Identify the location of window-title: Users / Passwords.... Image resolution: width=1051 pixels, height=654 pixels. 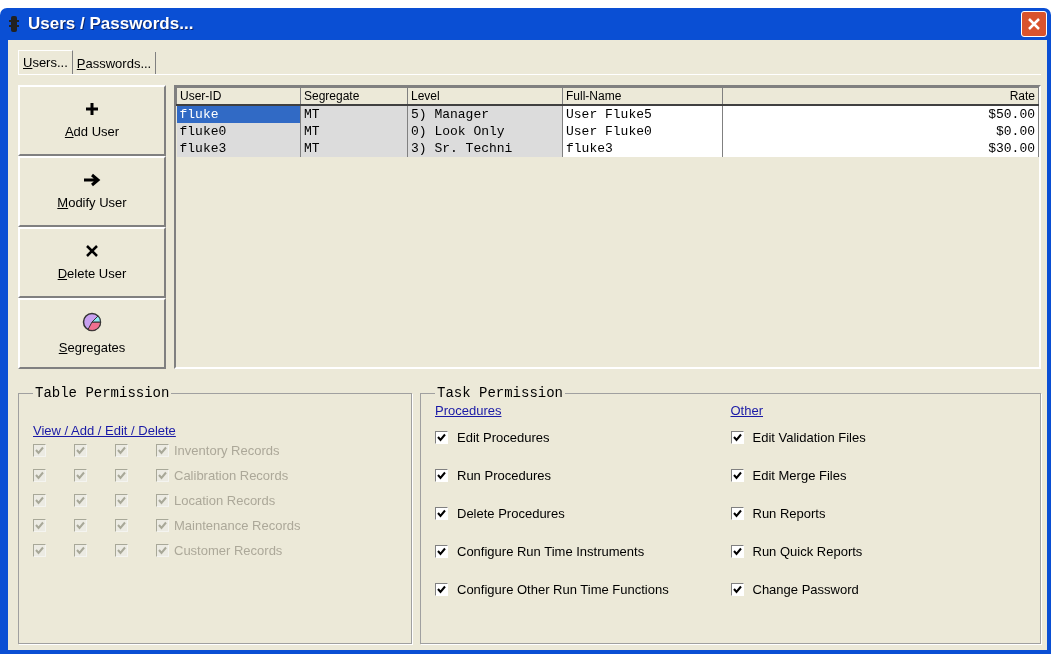
(111, 24).